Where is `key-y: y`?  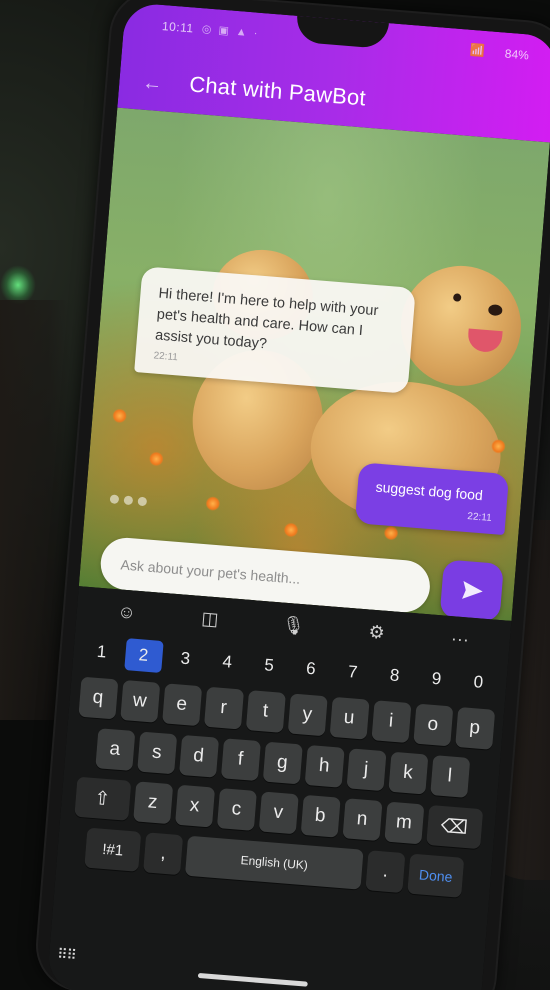 key-y: y is located at coordinates (307, 715).